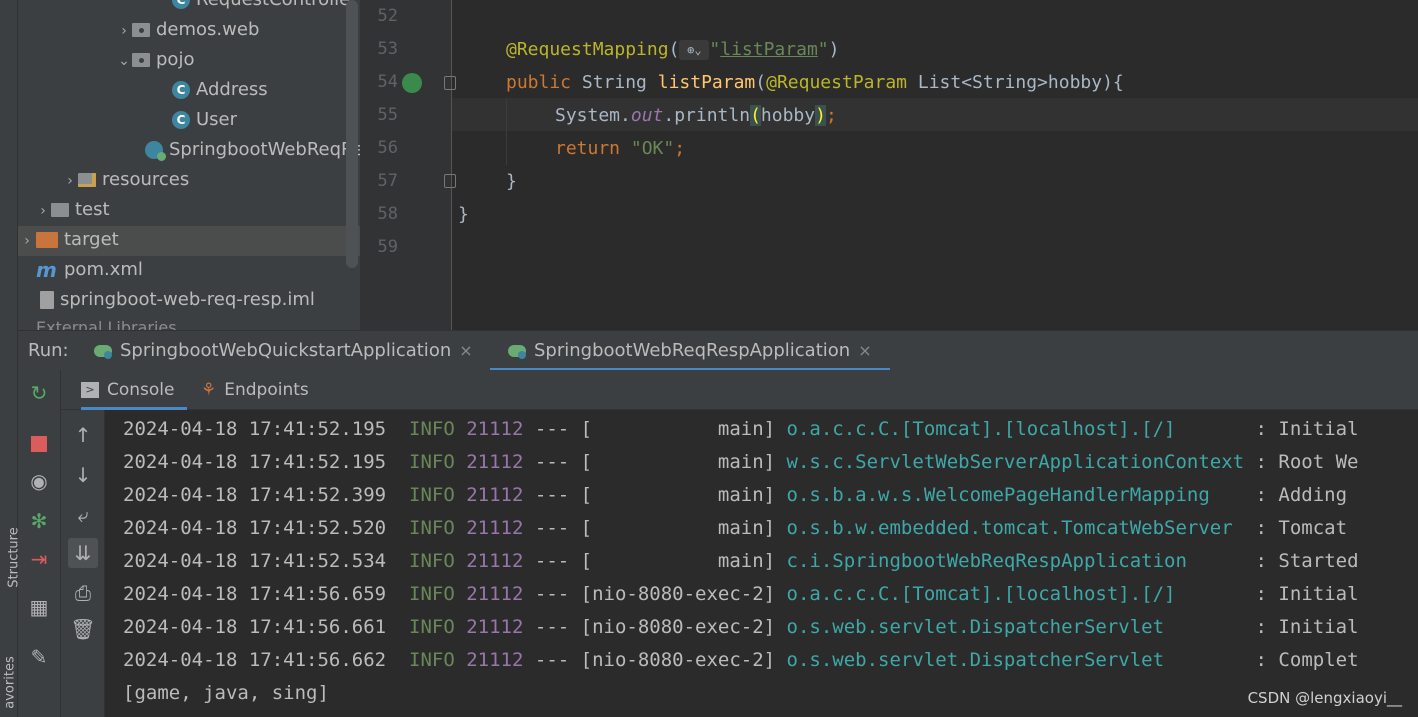 This screenshot has height=717, width=1418. I want to click on tree-item-test: › test, so click(72, 210).